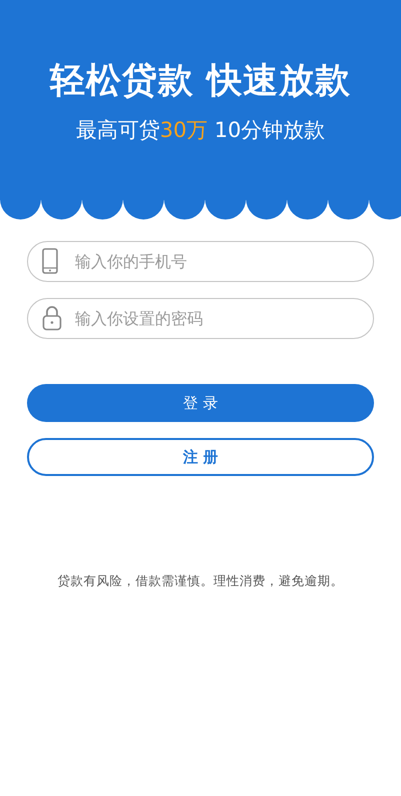 The width and height of the screenshot is (401, 796). Describe the element at coordinates (200, 581) in the screenshot. I see `risk-disclaimer: 贷款有风险，借款需谨慎。理性消费，避免逾期。` at that location.